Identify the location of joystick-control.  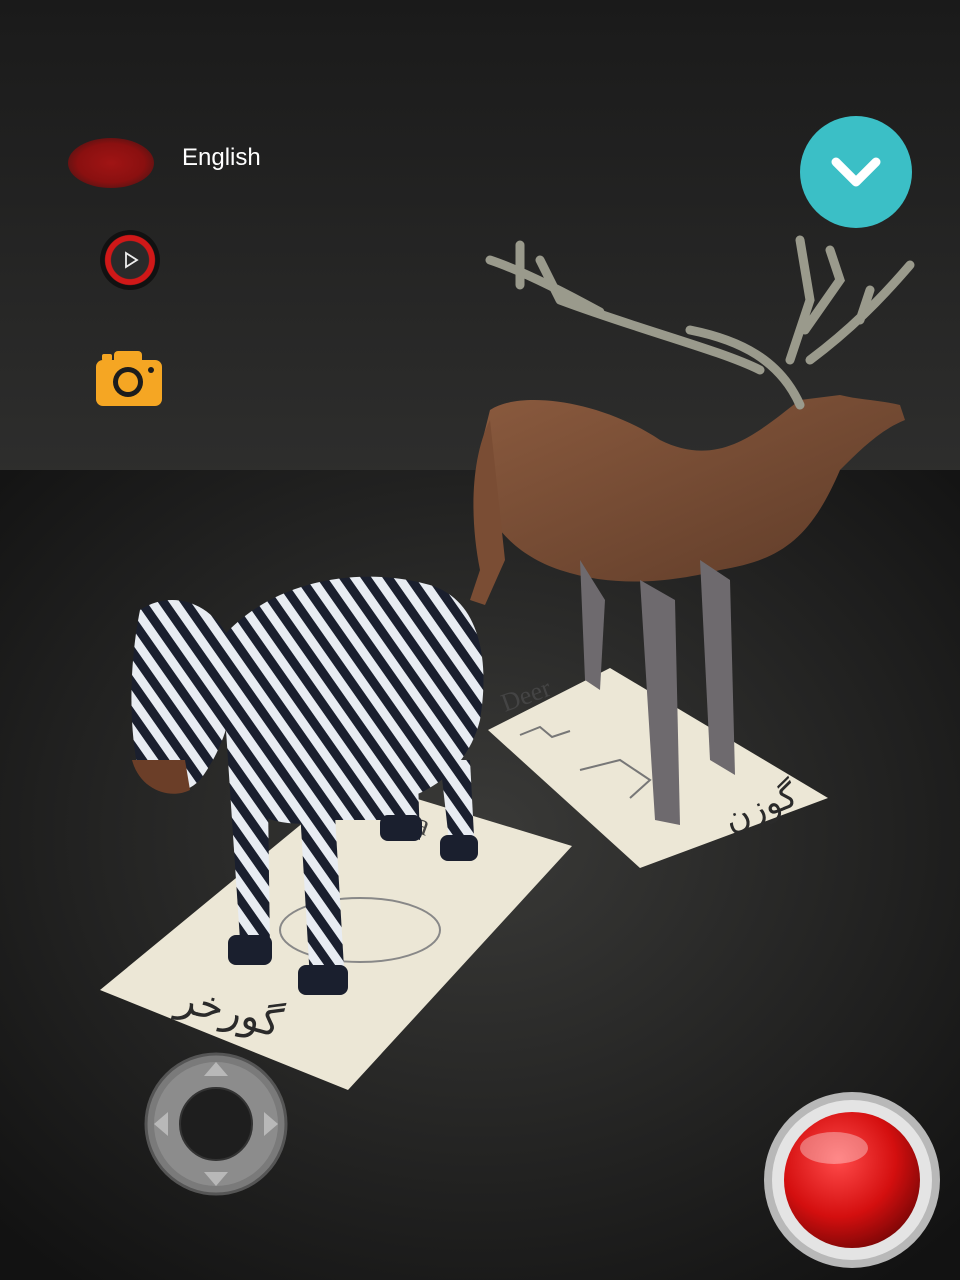
(216, 1124).